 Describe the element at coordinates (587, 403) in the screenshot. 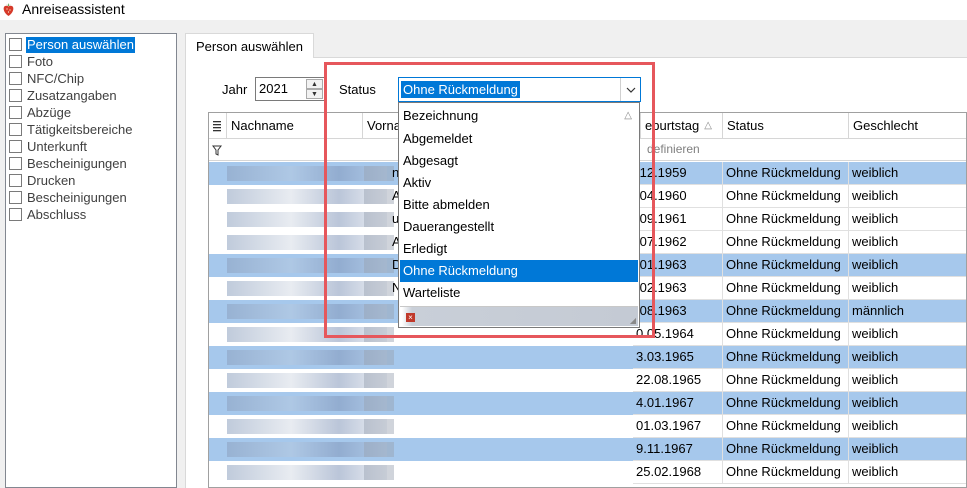

I see `table-row: 4.01.1967 Ohne Rückmeldung weiblich` at that location.